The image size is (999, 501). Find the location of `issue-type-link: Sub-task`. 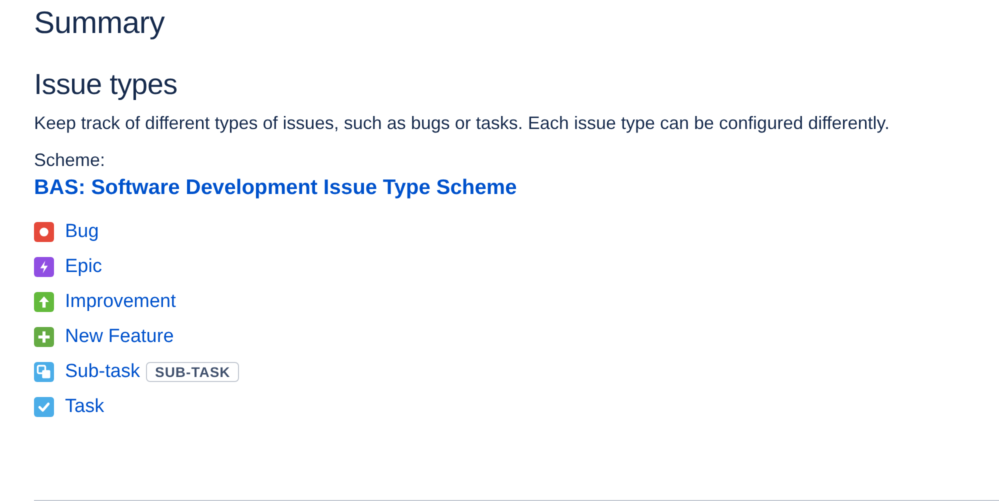

issue-type-link: Sub-task is located at coordinates (102, 372).